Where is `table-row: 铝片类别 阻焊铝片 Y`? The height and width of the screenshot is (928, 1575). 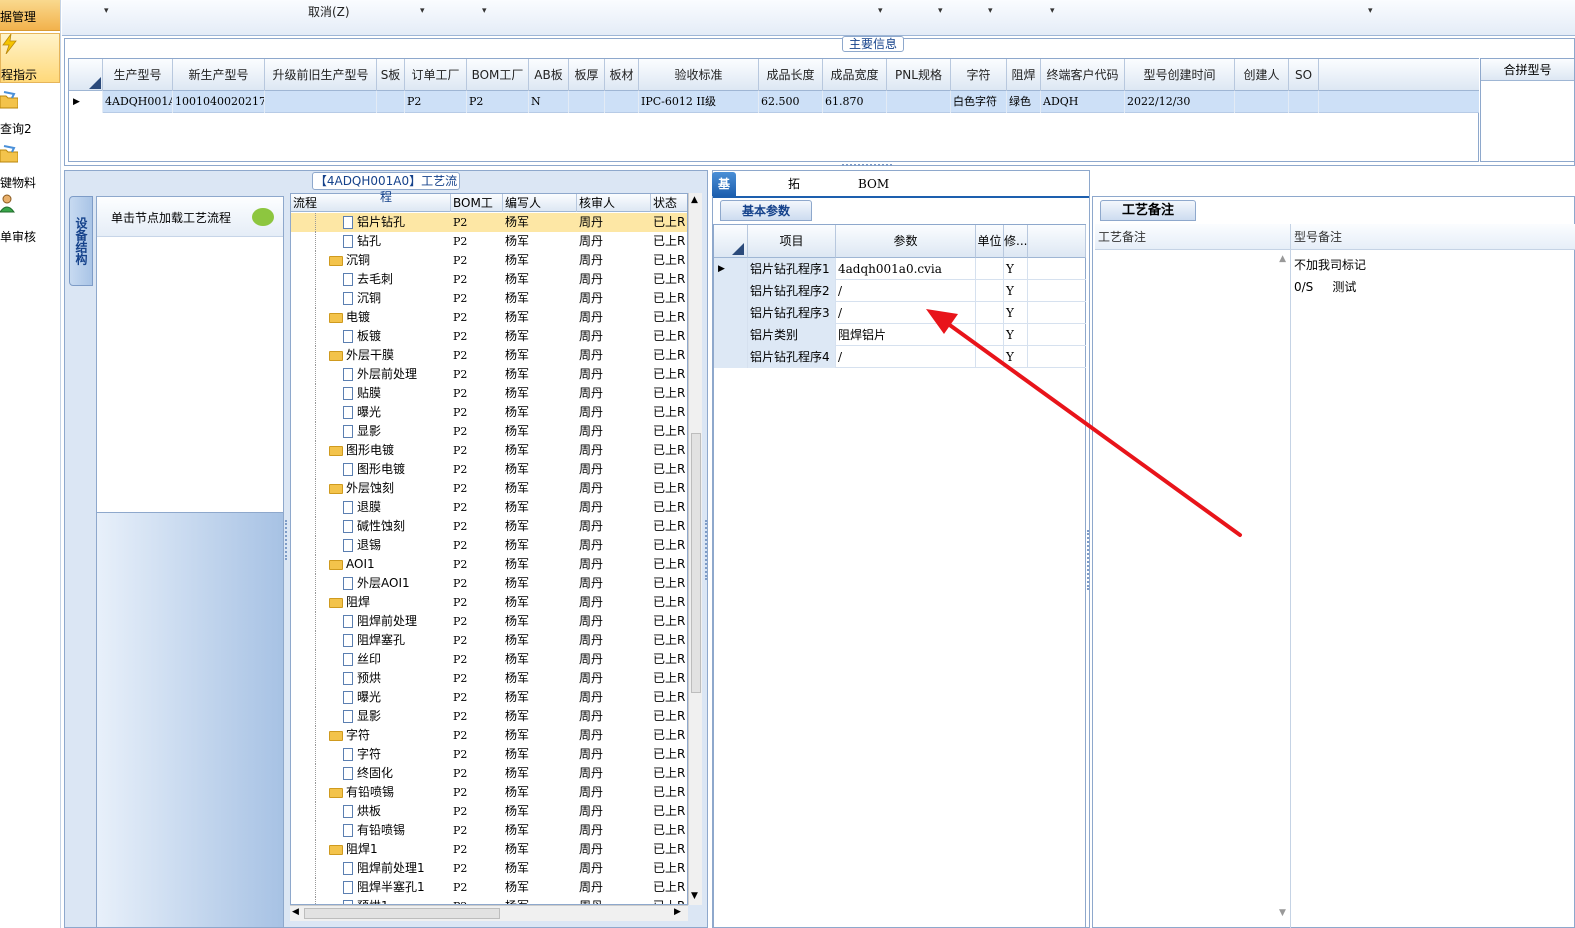 table-row: 铝片类别 阻焊铝片 Y is located at coordinates (900, 335).